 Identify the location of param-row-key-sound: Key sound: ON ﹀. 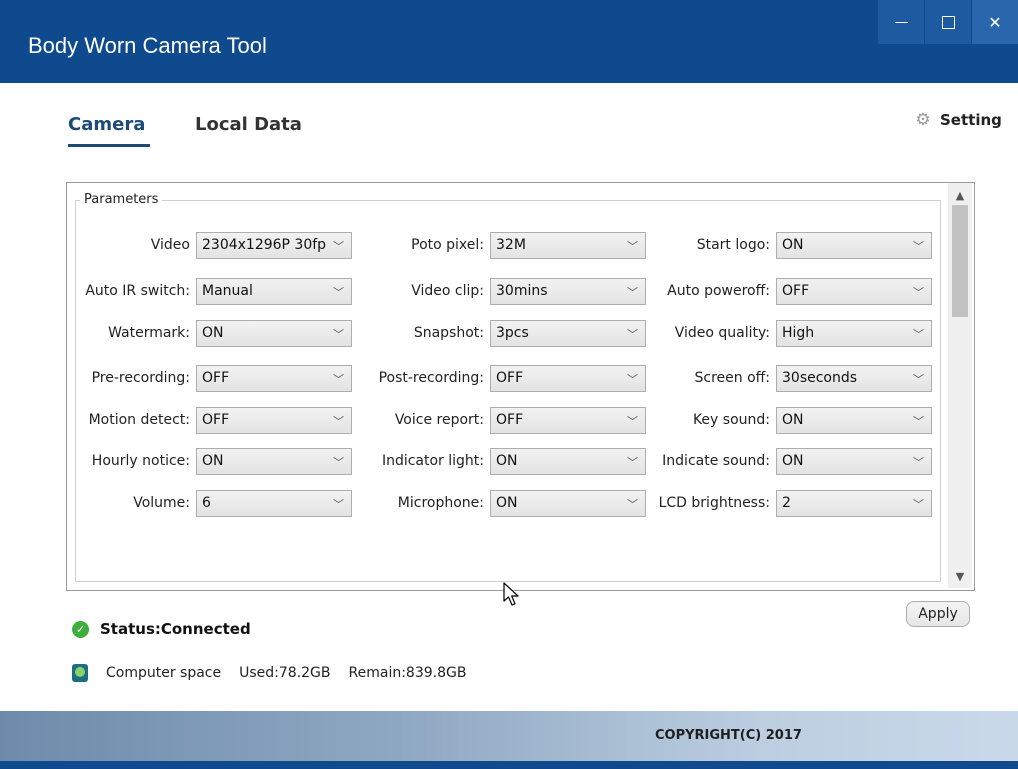
(466, 420).